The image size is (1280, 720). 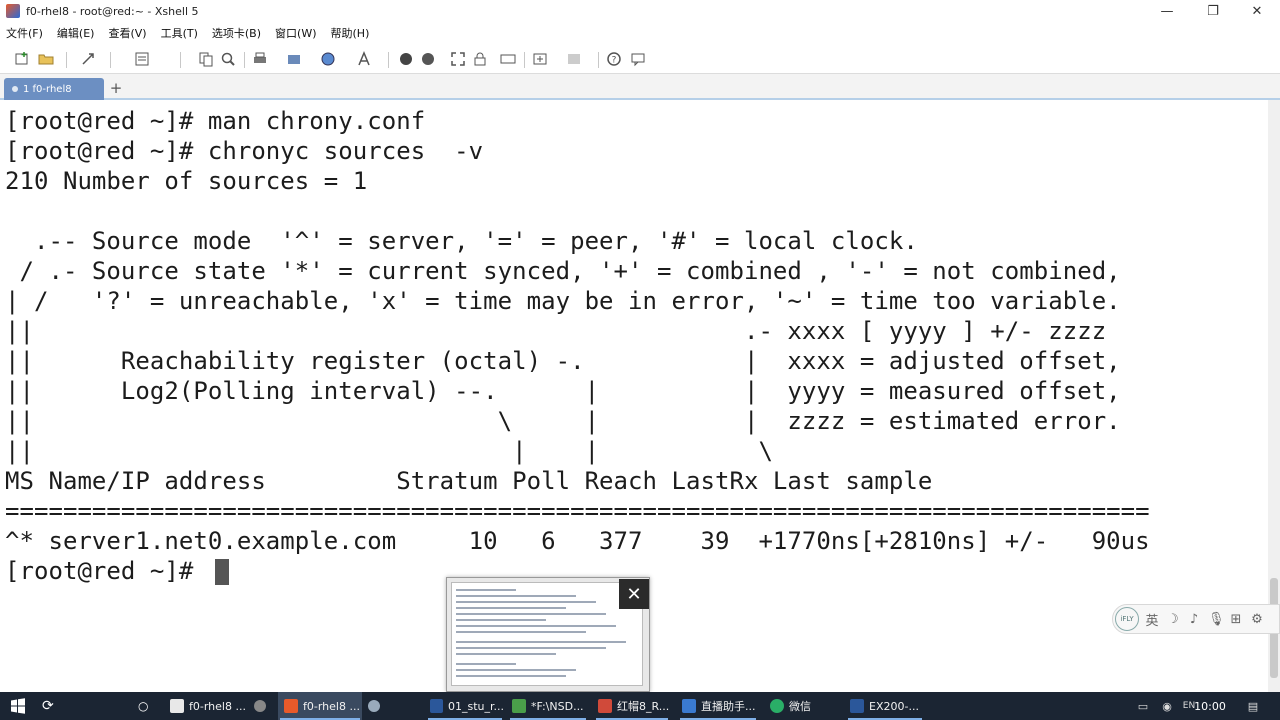 I want to click on title-bar: f0-rhel8 - root@red:~ - Xshell 5 — ❐ ✕, so click(x=640, y=11).